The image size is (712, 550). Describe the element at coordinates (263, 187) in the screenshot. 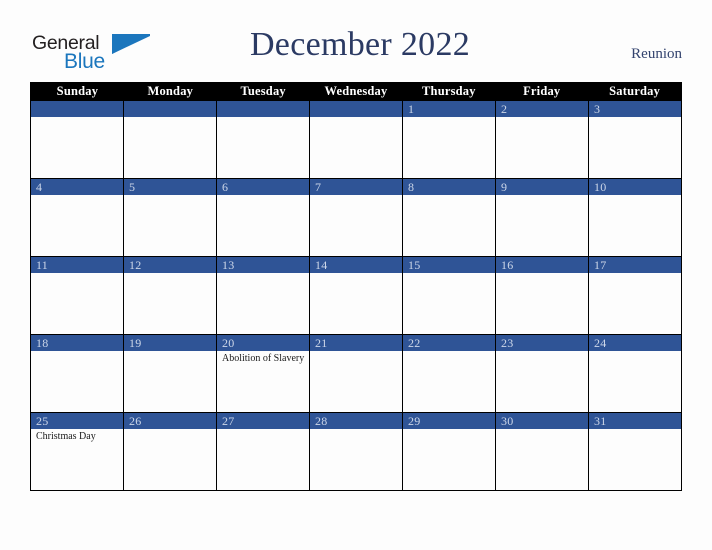

I see `day-number: 6` at that location.